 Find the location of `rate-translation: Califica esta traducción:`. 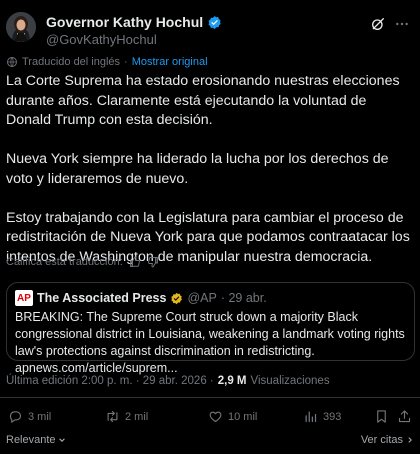

rate-translation: Califica esta traducción: is located at coordinates (82, 262).